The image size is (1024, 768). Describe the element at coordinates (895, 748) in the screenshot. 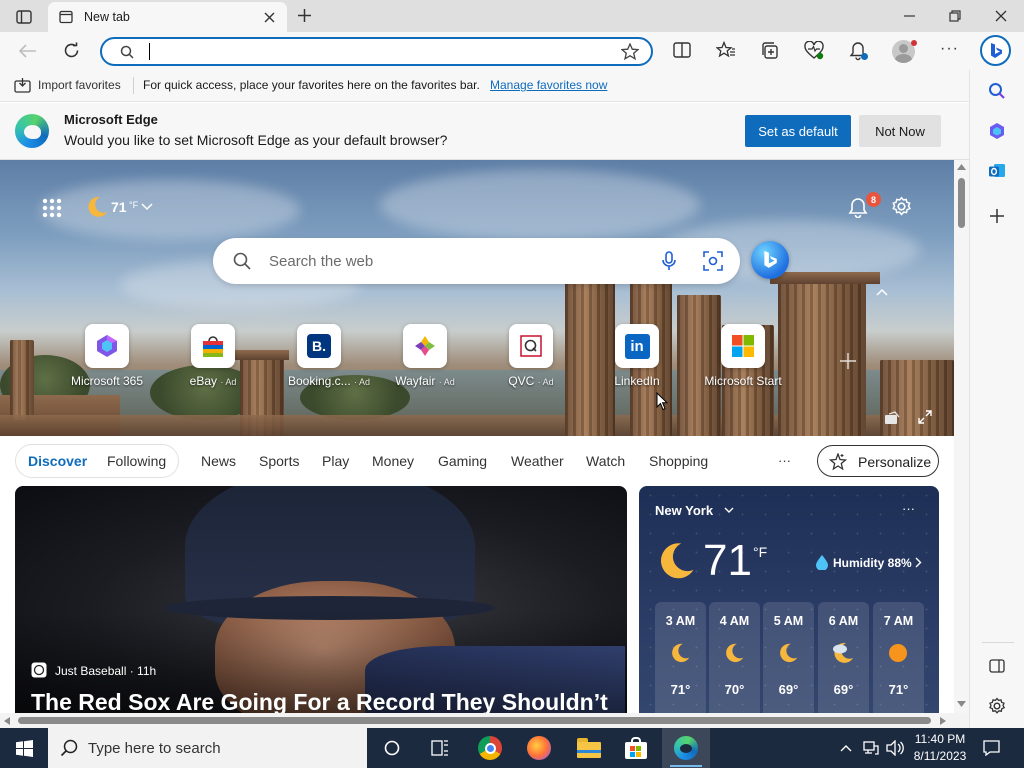

I see `volume-icon` at that location.